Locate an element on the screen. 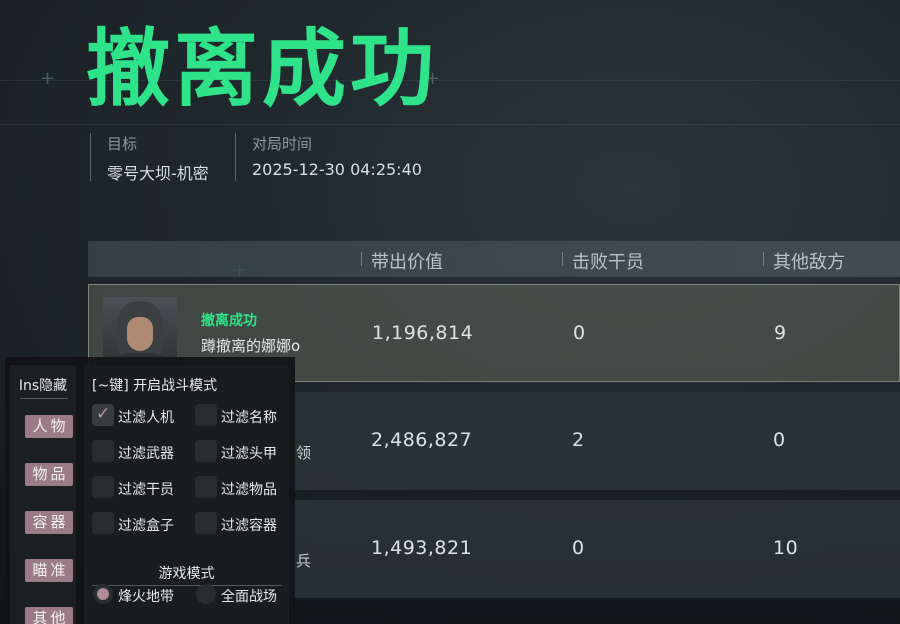 The image size is (900, 624). filter-bots-checkbox: ✓ is located at coordinates (103, 415).